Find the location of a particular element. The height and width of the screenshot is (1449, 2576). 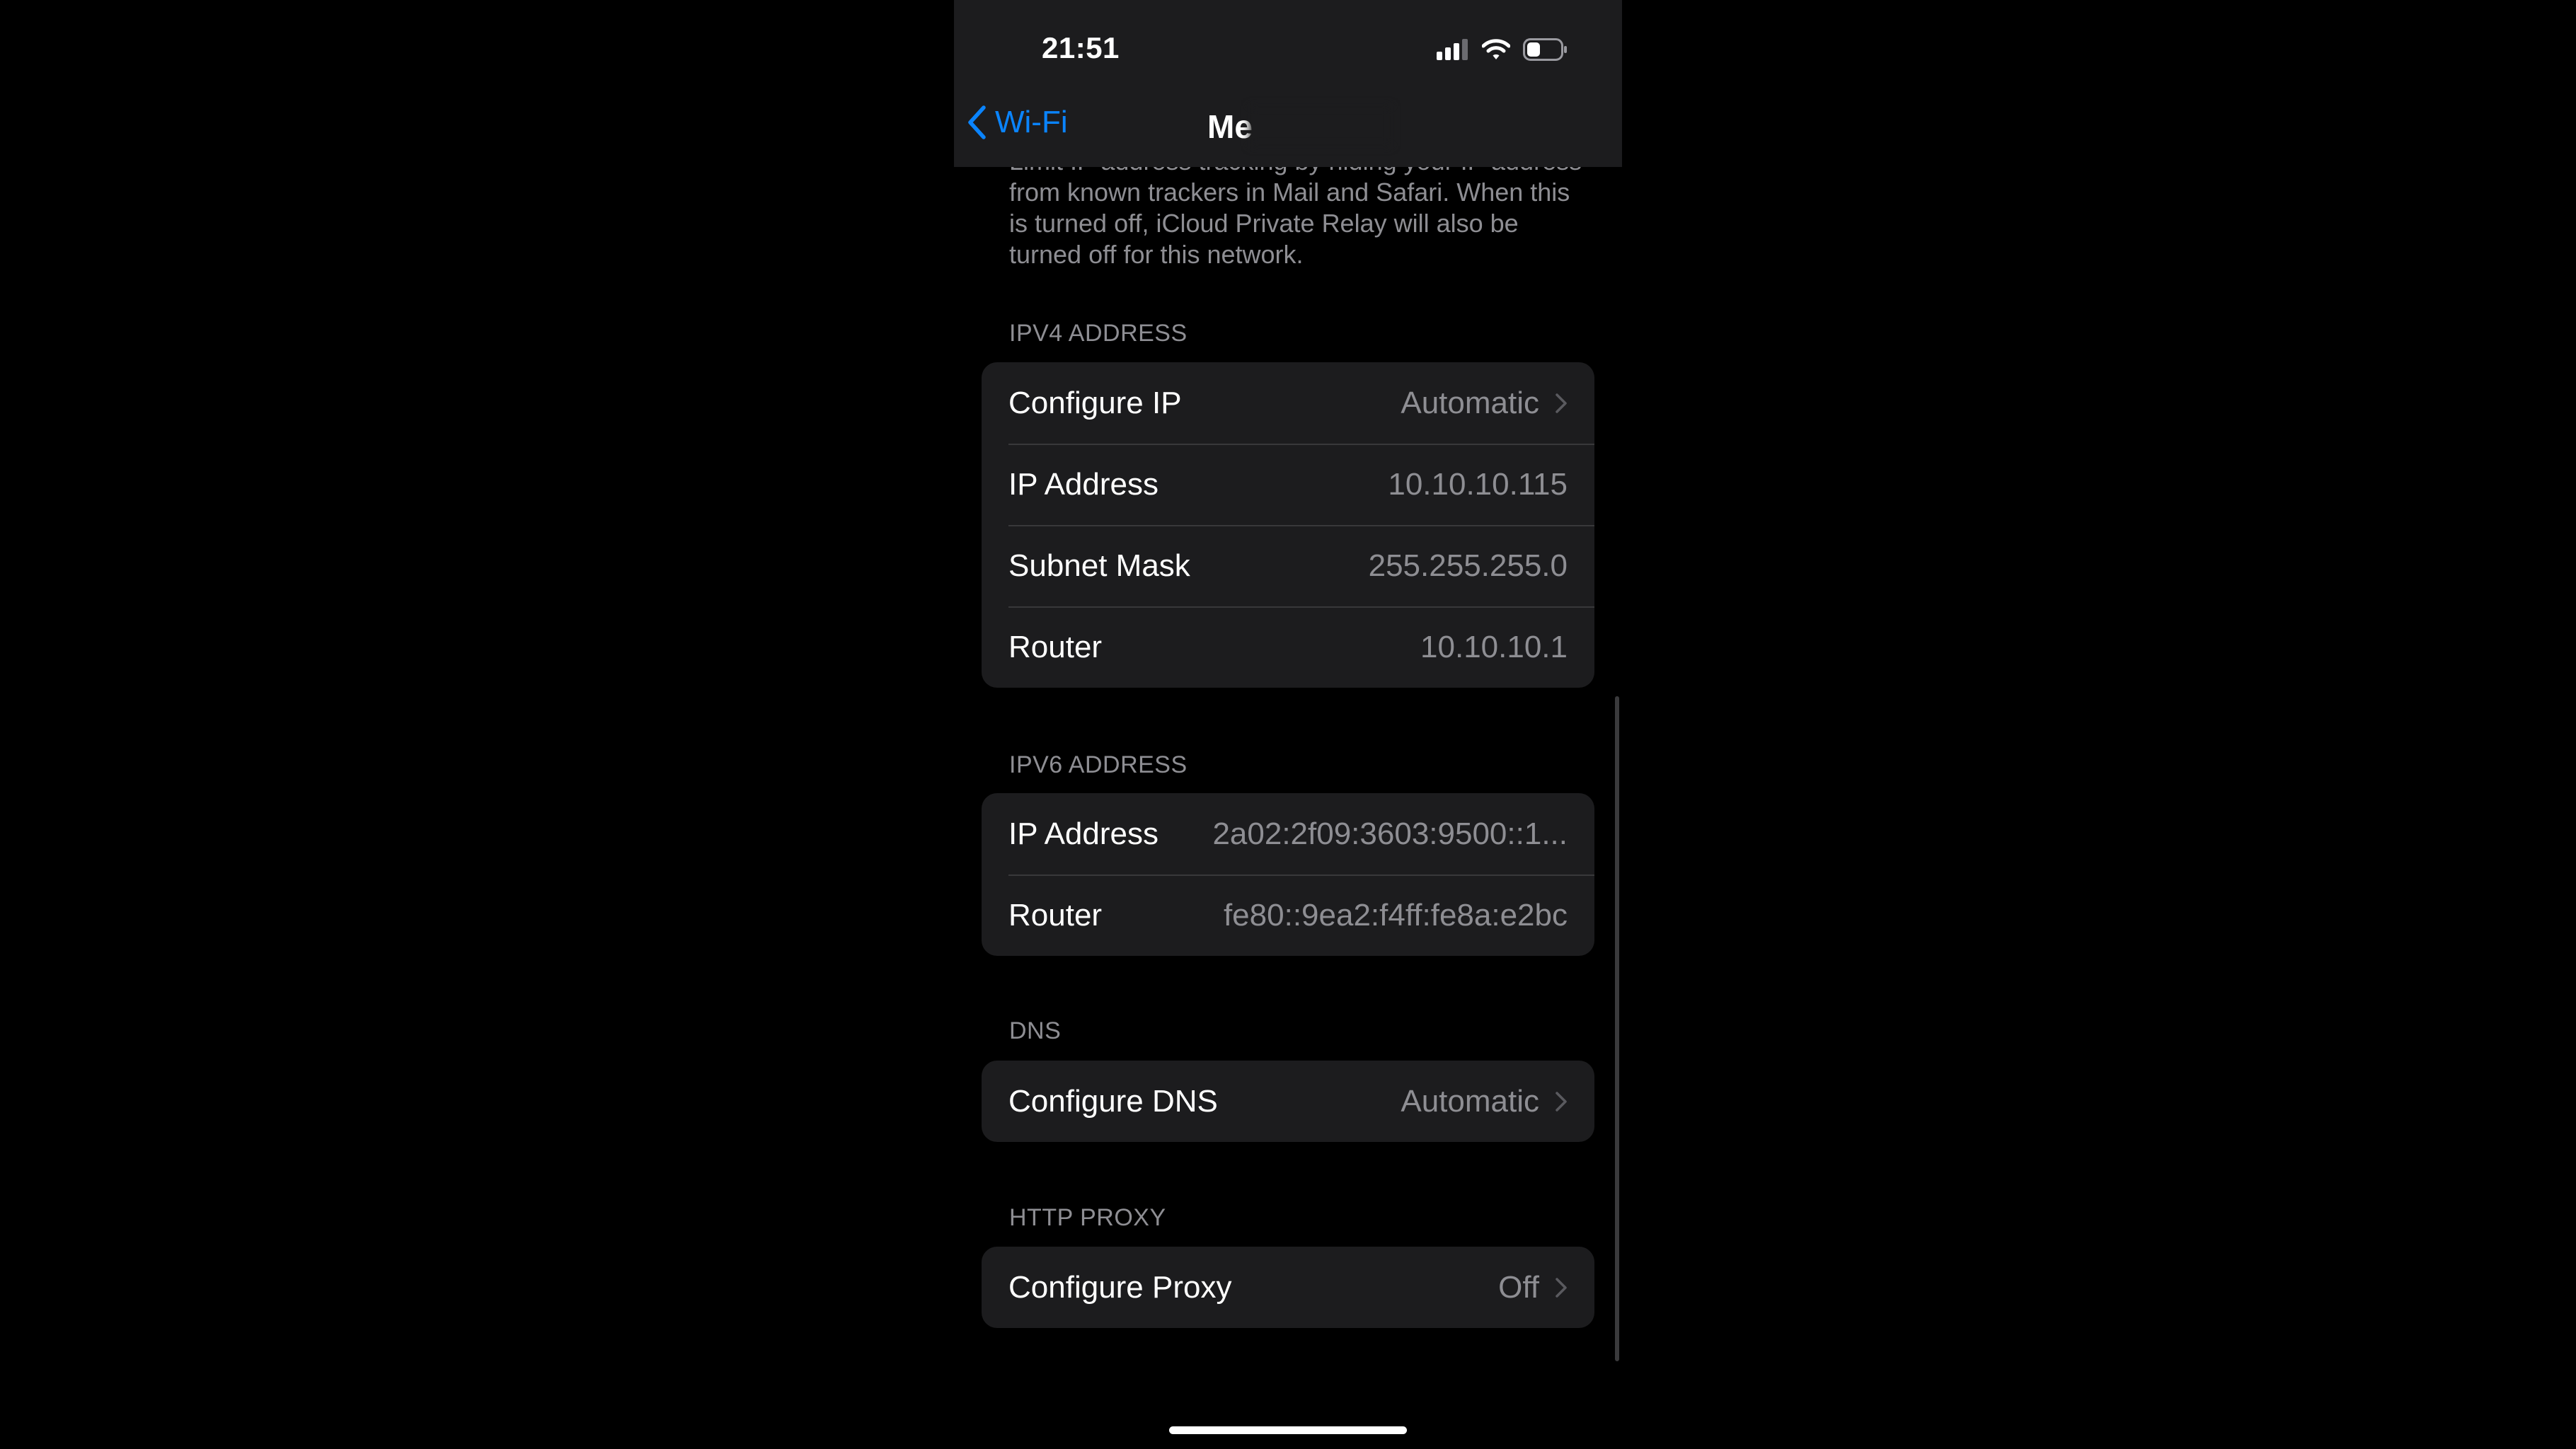

row-value: Off is located at coordinates (1519, 1287).